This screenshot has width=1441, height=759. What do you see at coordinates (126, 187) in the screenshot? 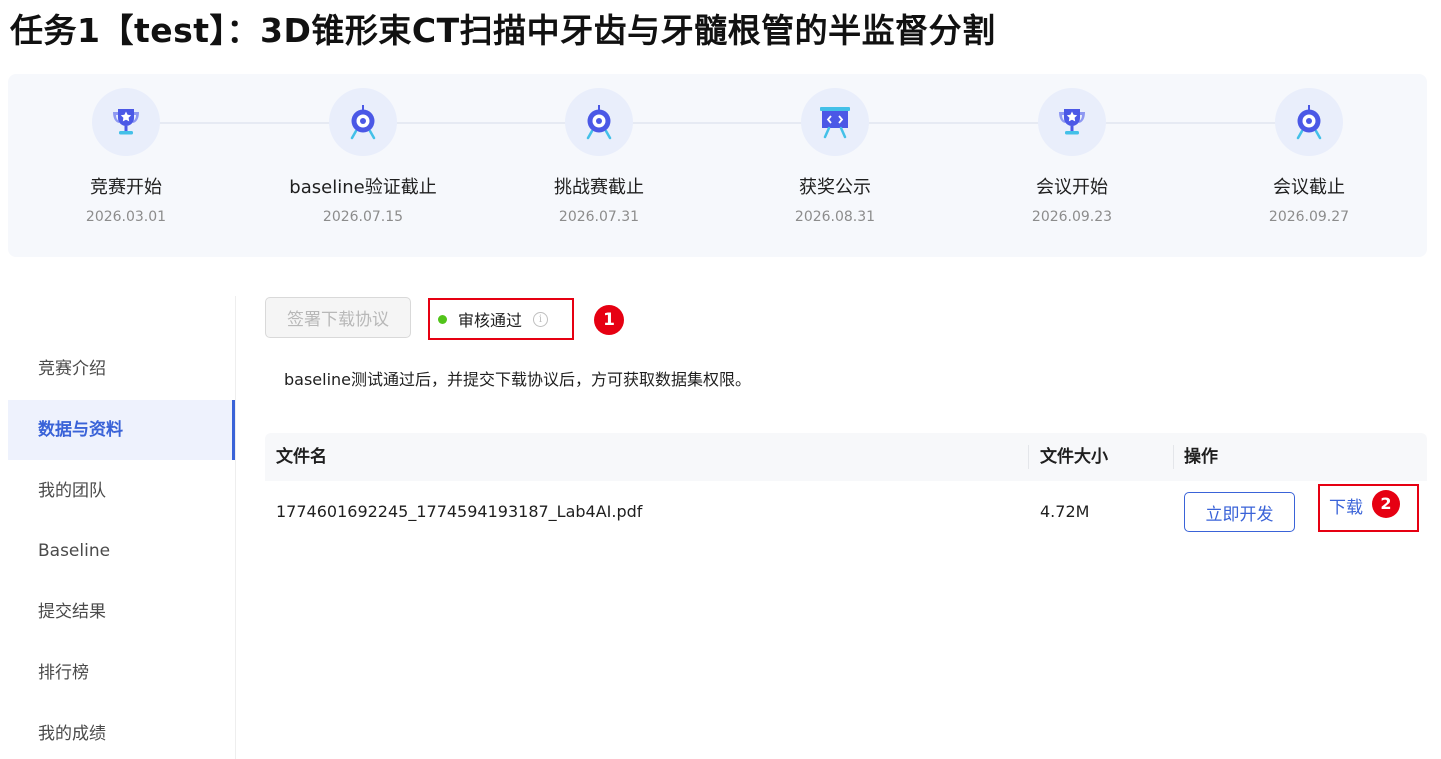
I see `milestone-label: 竞赛开始` at bounding box center [126, 187].